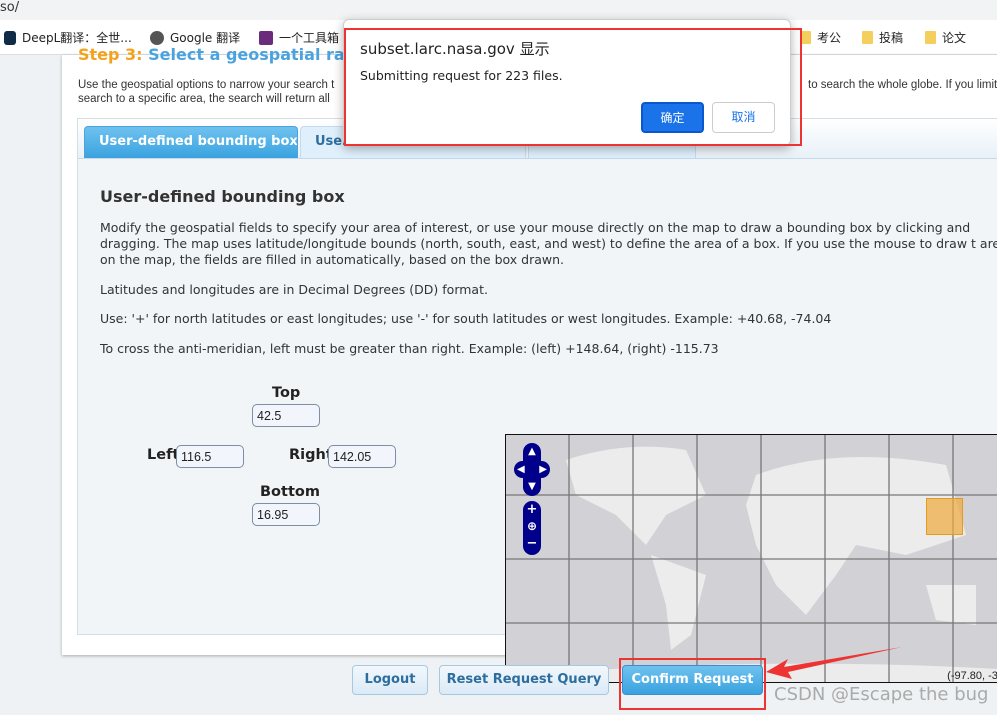 The width and height of the screenshot is (997, 715). Describe the element at coordinates (891, 38) in the screenshot. I see `bookmark-label: 投稿` at that location.